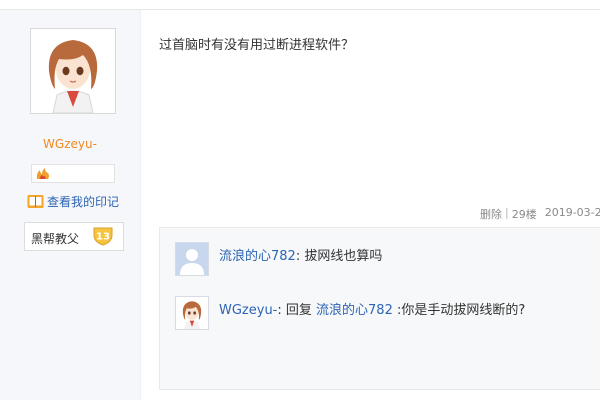 Image resolution: width=600 pixels, height=400 pixels. I want to click on reply-item: 流浪的心782: 拔网线也算吗, so click(278, 259).